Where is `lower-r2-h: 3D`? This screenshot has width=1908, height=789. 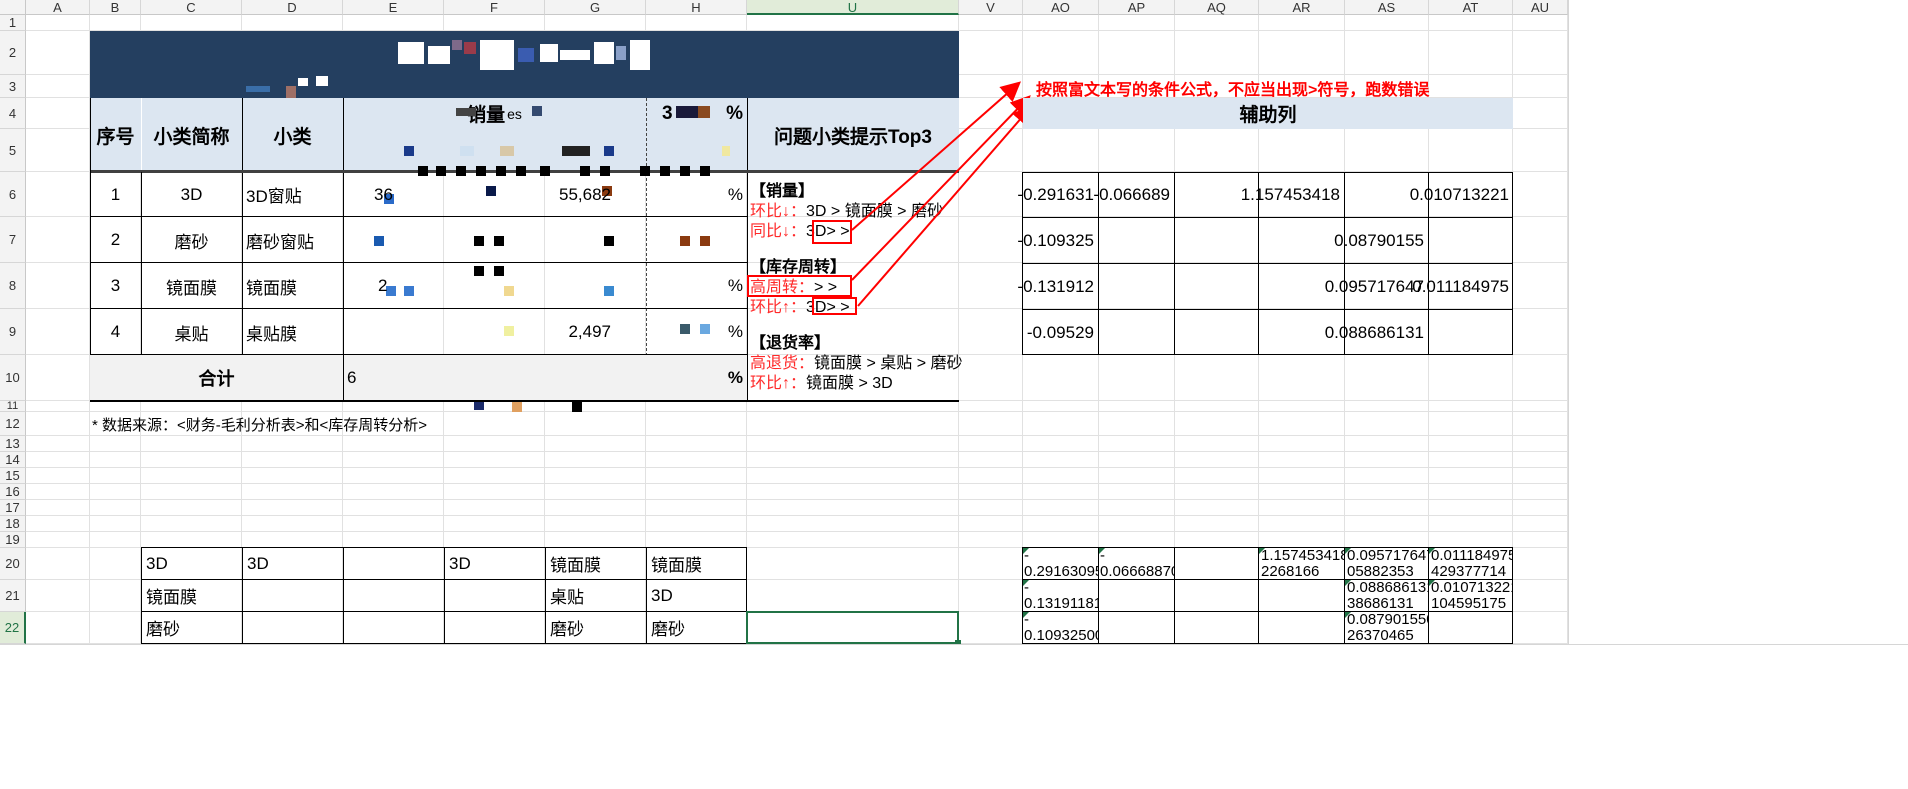
lower-r2-h: 3D is located at coordinates (697, 595).